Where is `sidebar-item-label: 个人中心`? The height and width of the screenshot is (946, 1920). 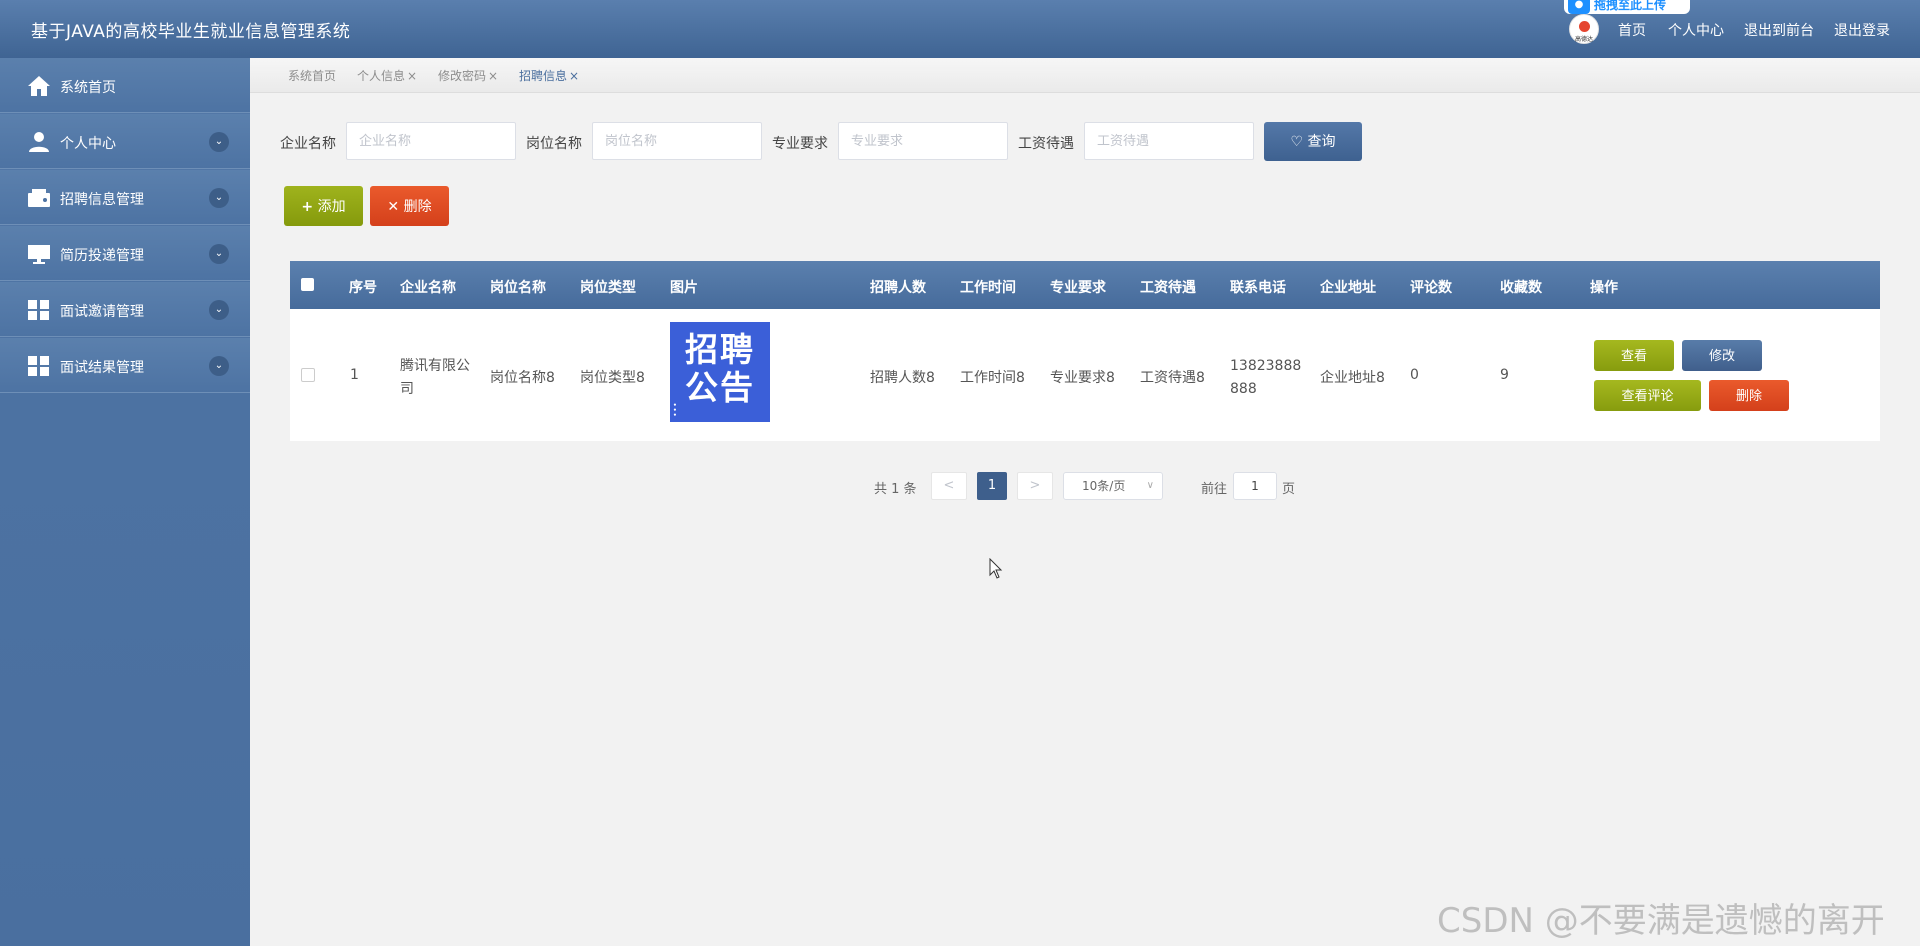
sidebar-item-label: 个人中心 is located at coordinates (88, 144).